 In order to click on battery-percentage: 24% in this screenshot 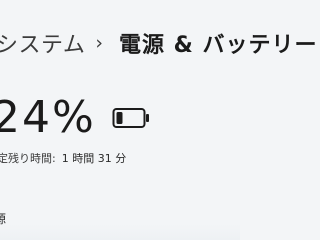, I will do `click(48, 117)`.